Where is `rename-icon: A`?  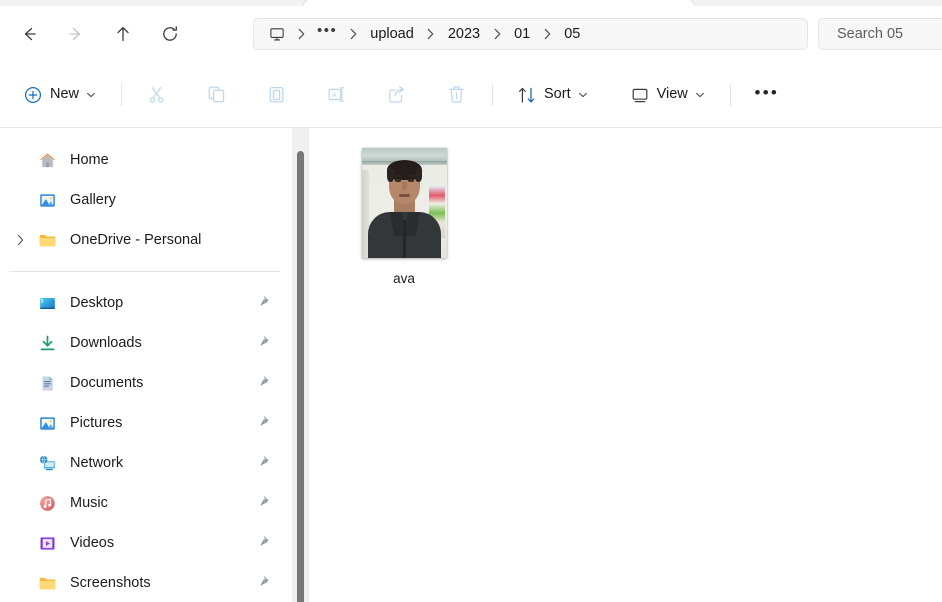 rename-icon: A is located at coordinates (336, 94).